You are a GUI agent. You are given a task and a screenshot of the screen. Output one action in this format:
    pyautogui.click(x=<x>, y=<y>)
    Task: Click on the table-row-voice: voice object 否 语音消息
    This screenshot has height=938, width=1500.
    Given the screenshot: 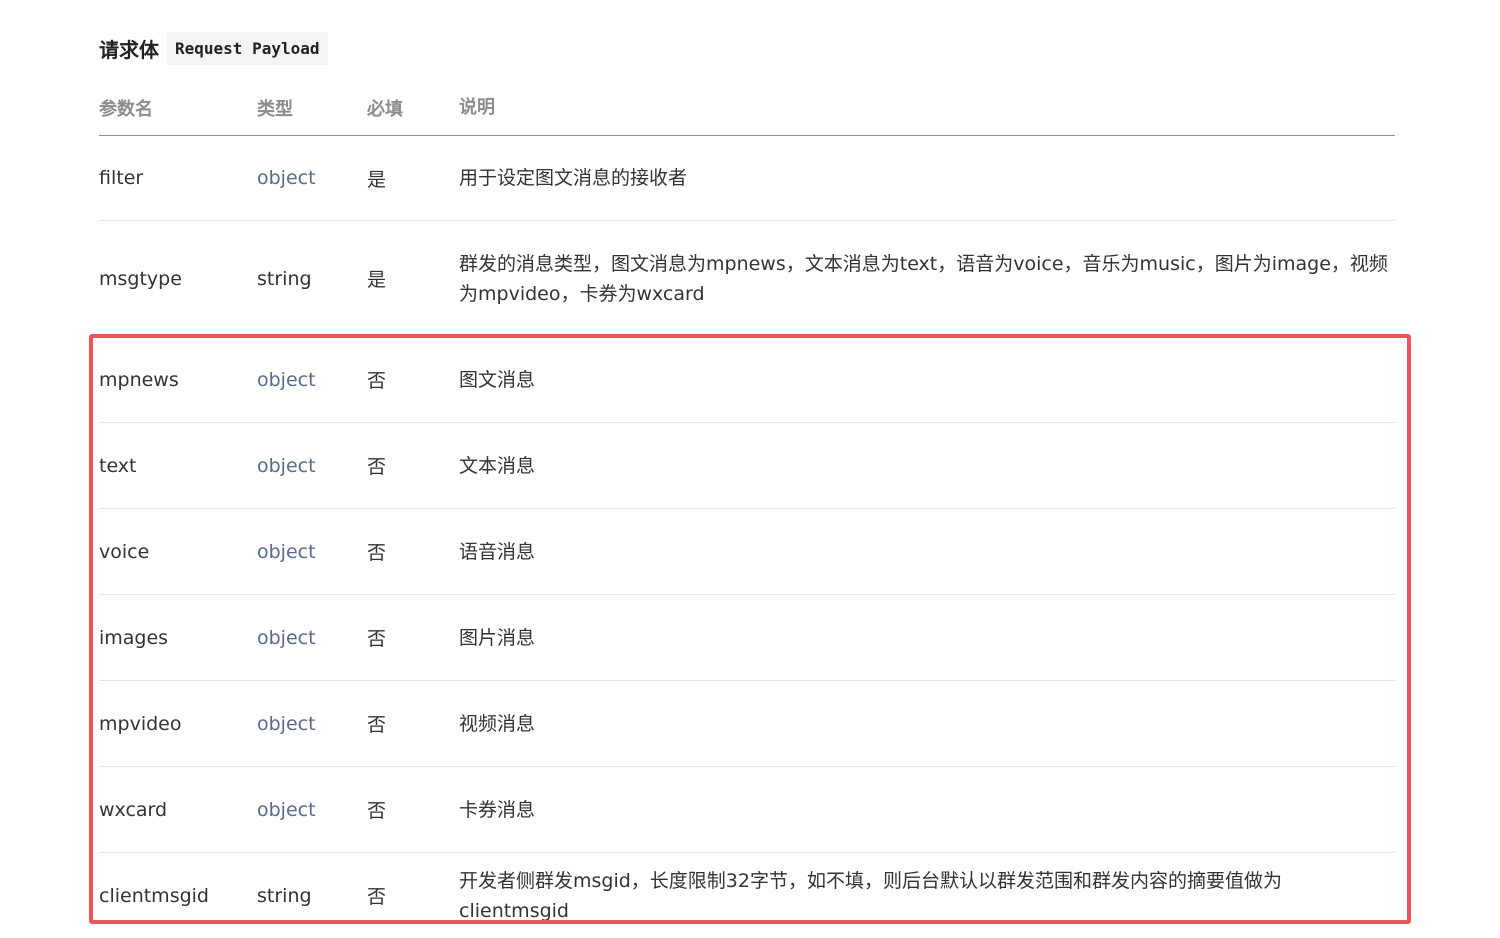 What is the action you would take?
    pyautogui.click(x=747, y=552)
    